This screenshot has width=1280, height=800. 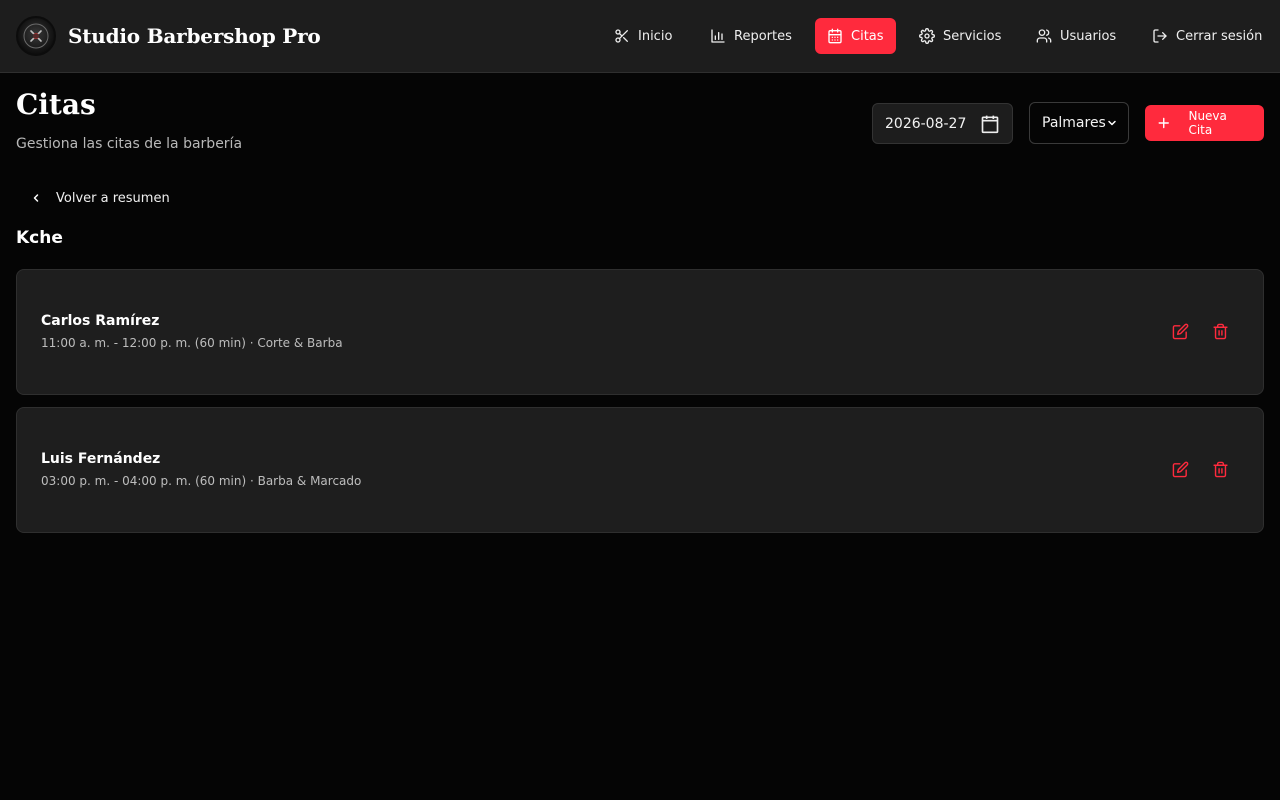 What do you see at coordinates (1044, 36) in the screenshot?
I see `users-icon` at bounding box center [1044, 36].